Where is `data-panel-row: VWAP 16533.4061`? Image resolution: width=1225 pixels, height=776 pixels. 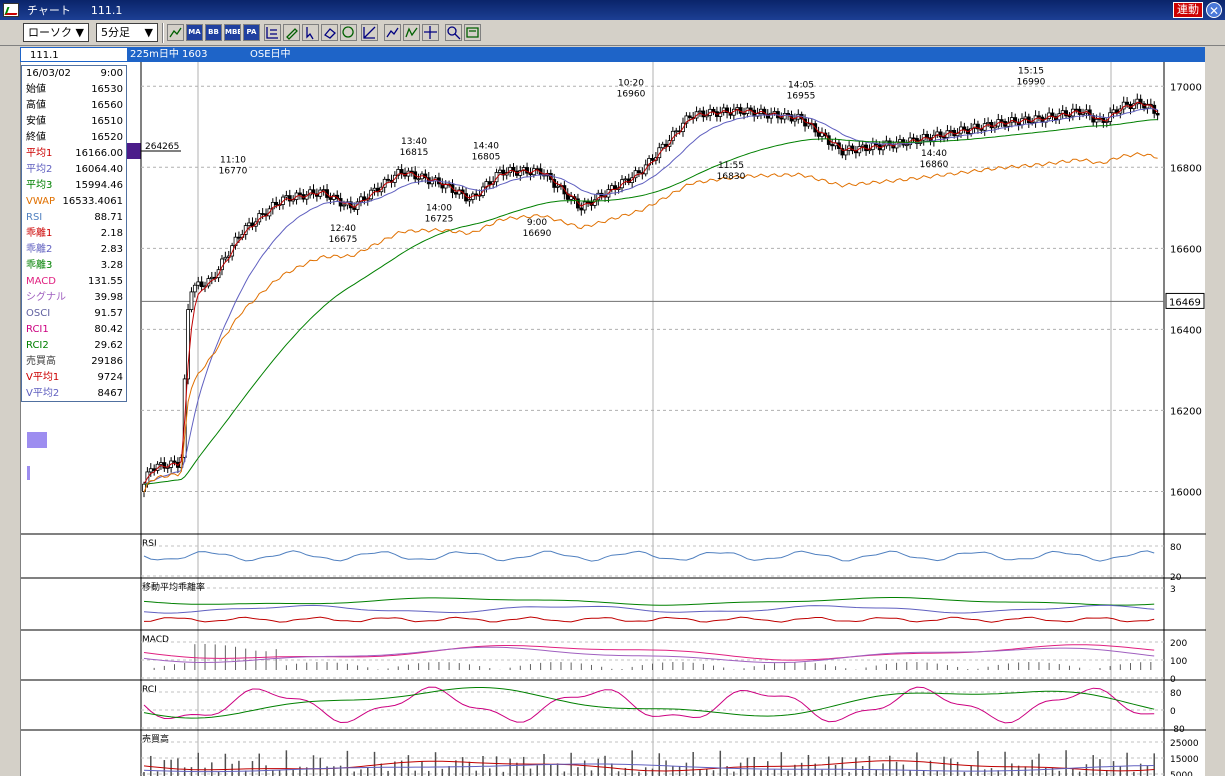 data-panel-row: VWAP 16533.4061 is located at coordinates (74, 202).